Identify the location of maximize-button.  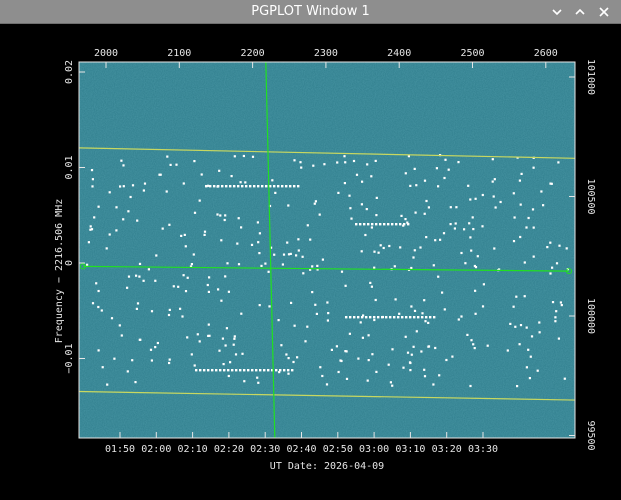
(580, 12).